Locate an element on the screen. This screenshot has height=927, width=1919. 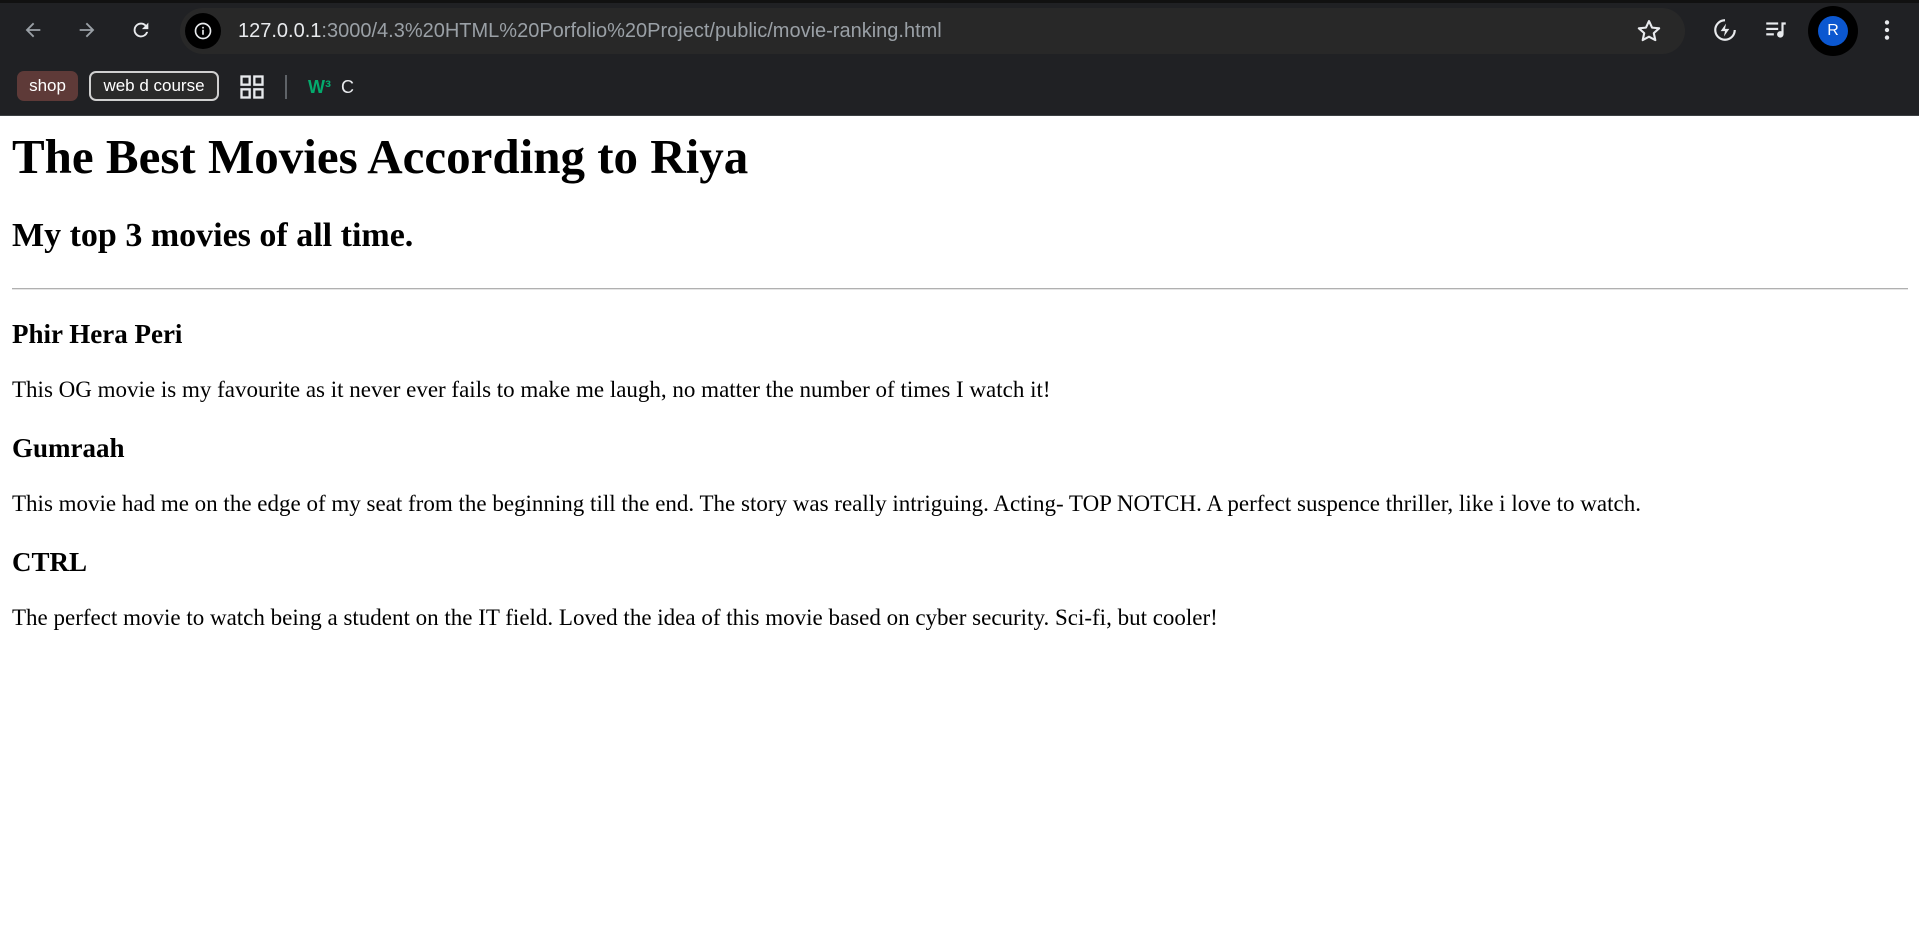
queue-music-icon is located at coordinates (1776, 30).